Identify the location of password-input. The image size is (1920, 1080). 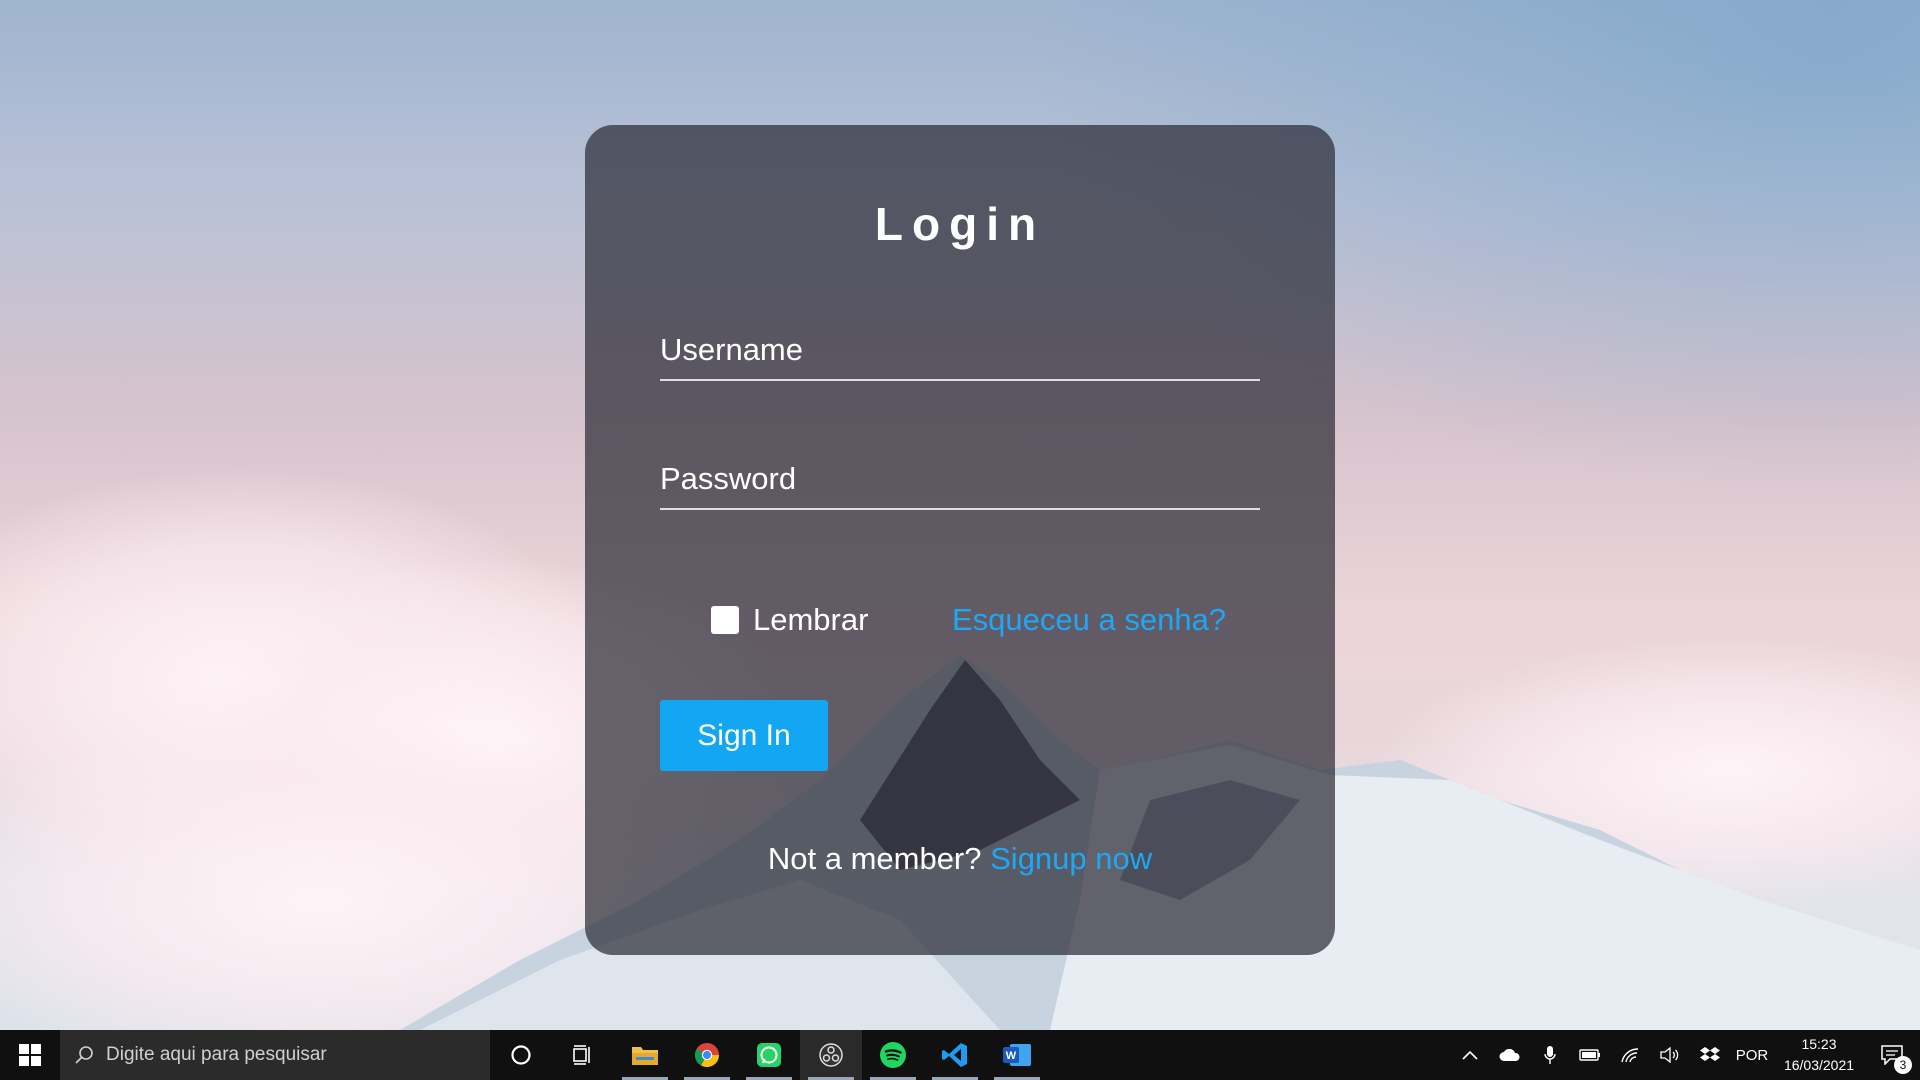
(960, 479).